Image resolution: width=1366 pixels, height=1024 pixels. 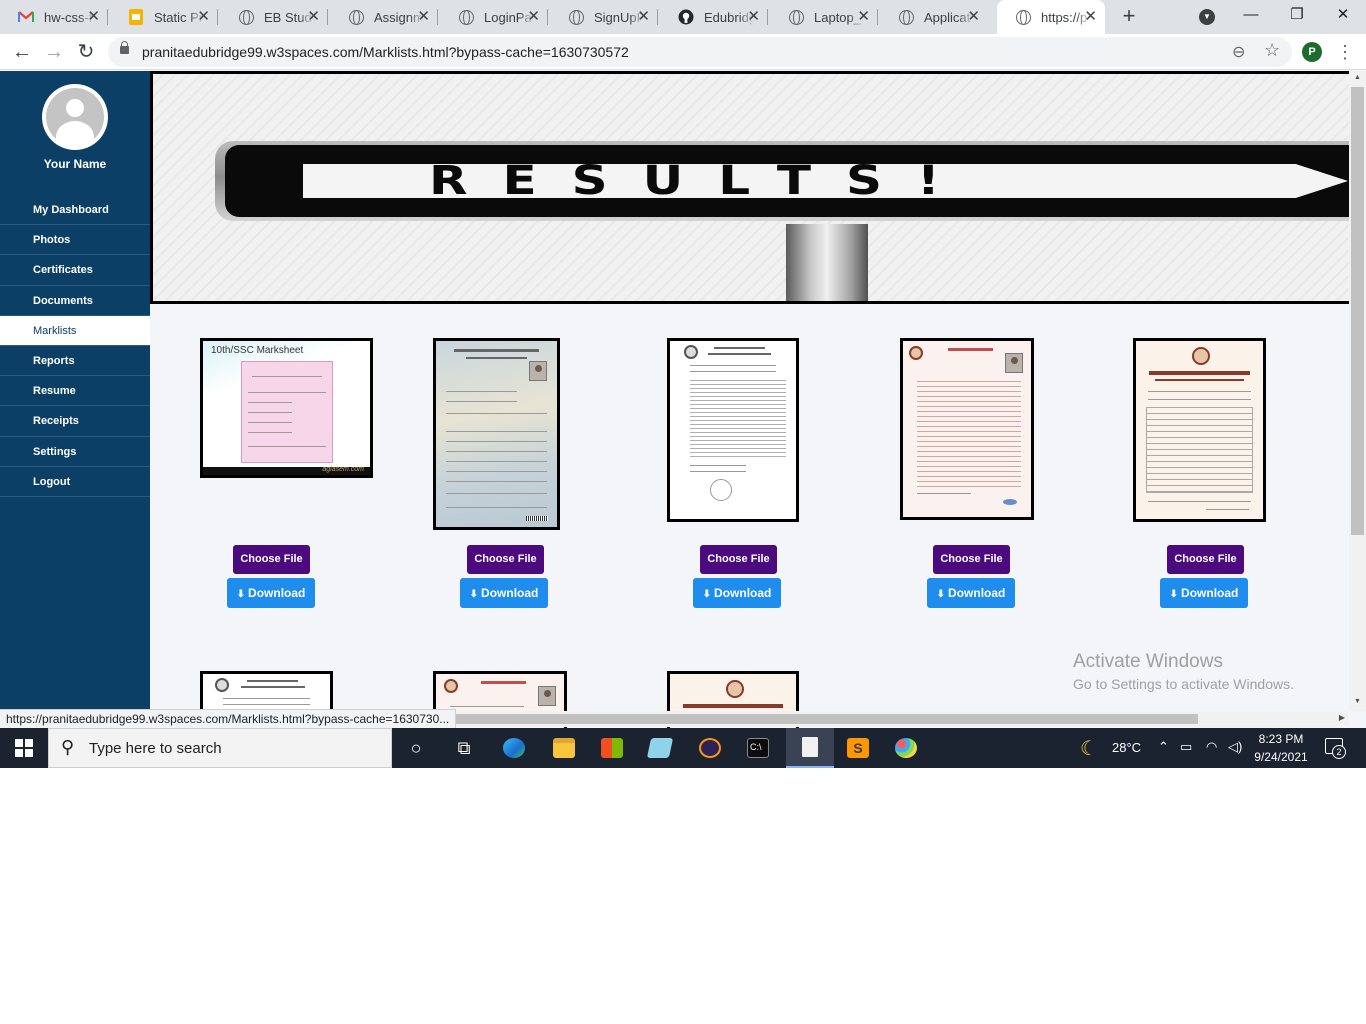 I want to click on new-tab-button: +, so click(x=1129, y=17).